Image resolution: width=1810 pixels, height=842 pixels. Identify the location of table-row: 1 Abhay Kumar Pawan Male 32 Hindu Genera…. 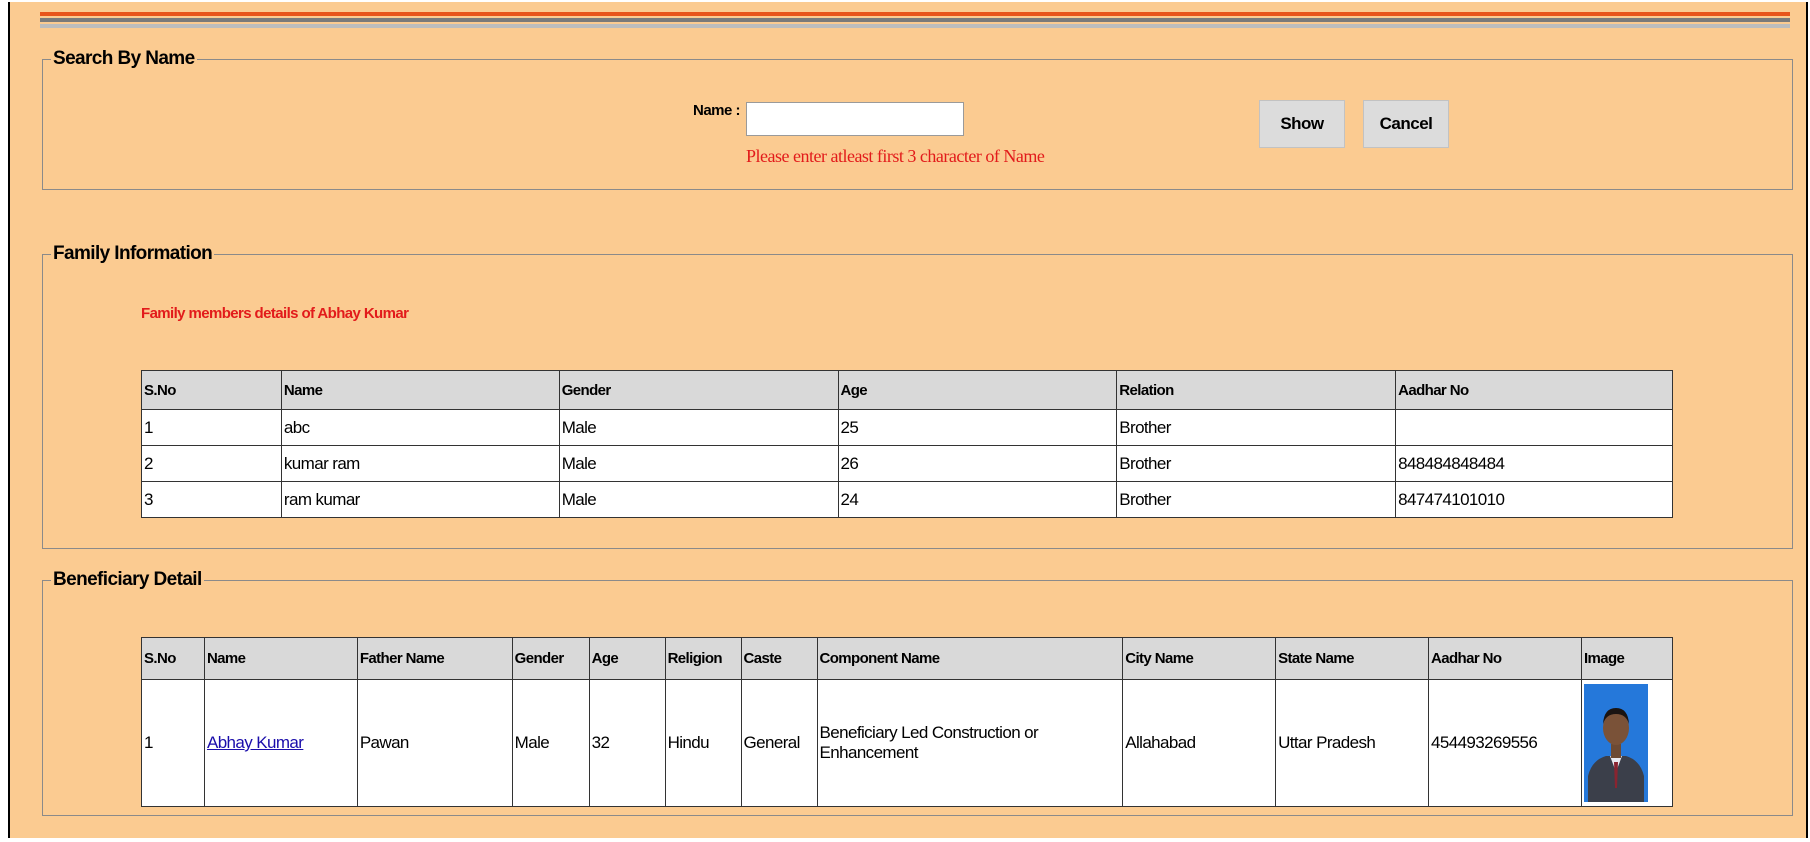
(907, 743).